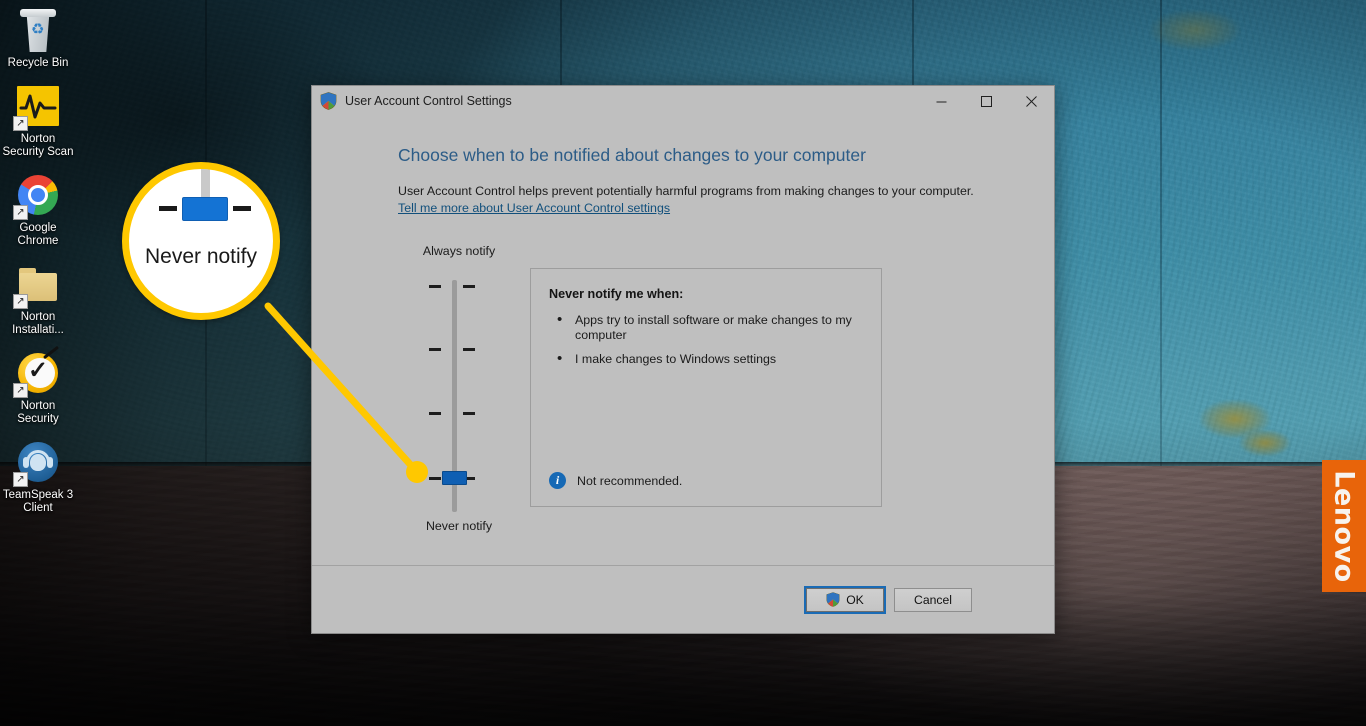 Image resolution: width=1366 pixels, height=726 pixels. I want to click on desktop-icon-norton-security: ✓ ↗ Norton Security, so click(38, 385).